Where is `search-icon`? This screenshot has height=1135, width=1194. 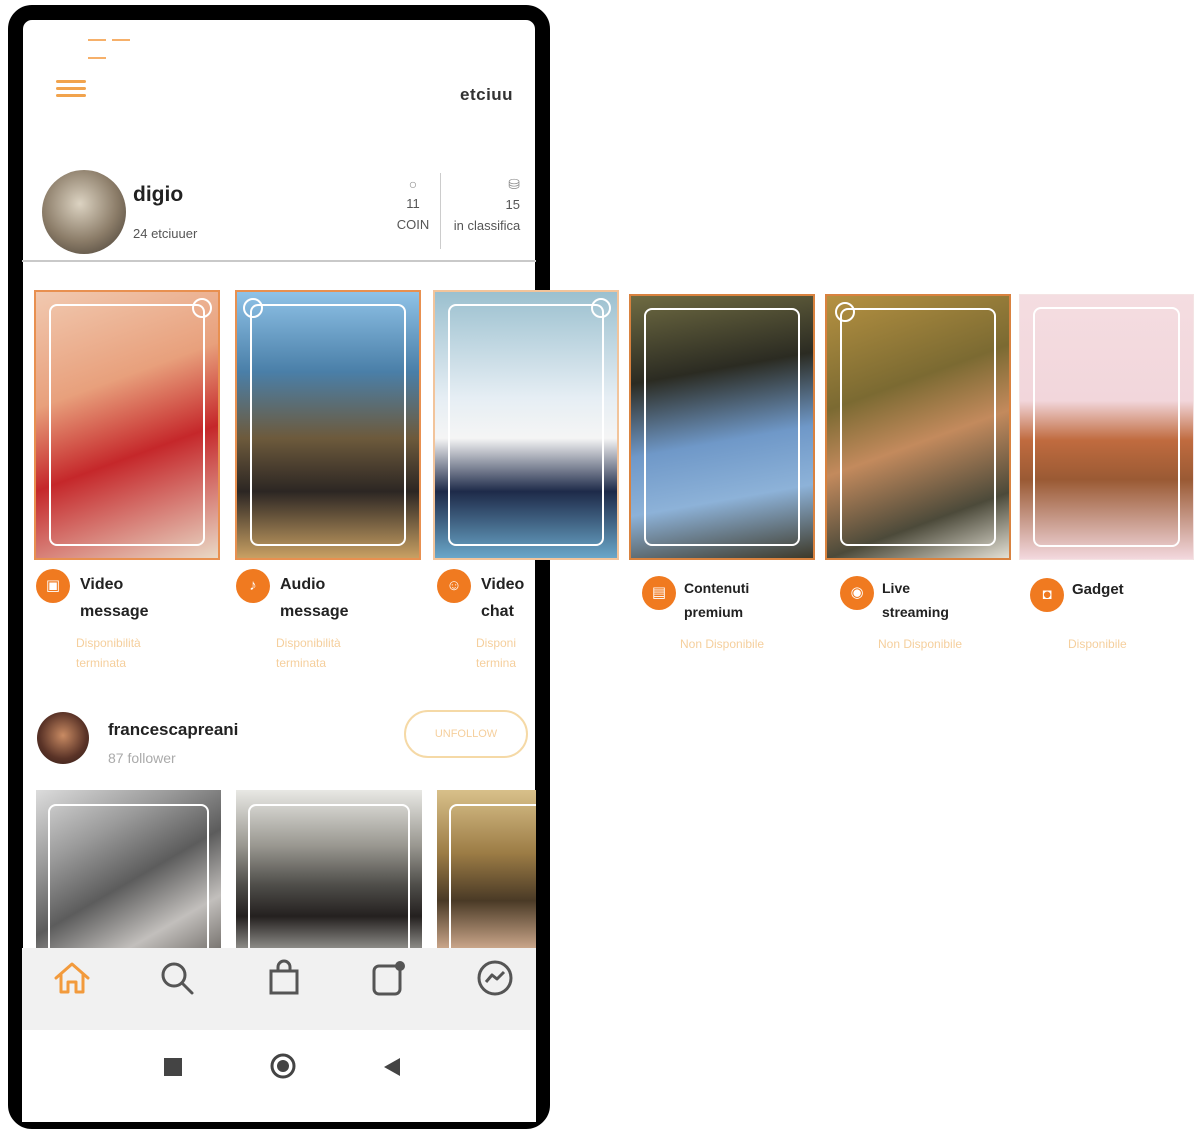 search-icon is located at coordinates (177, 978).